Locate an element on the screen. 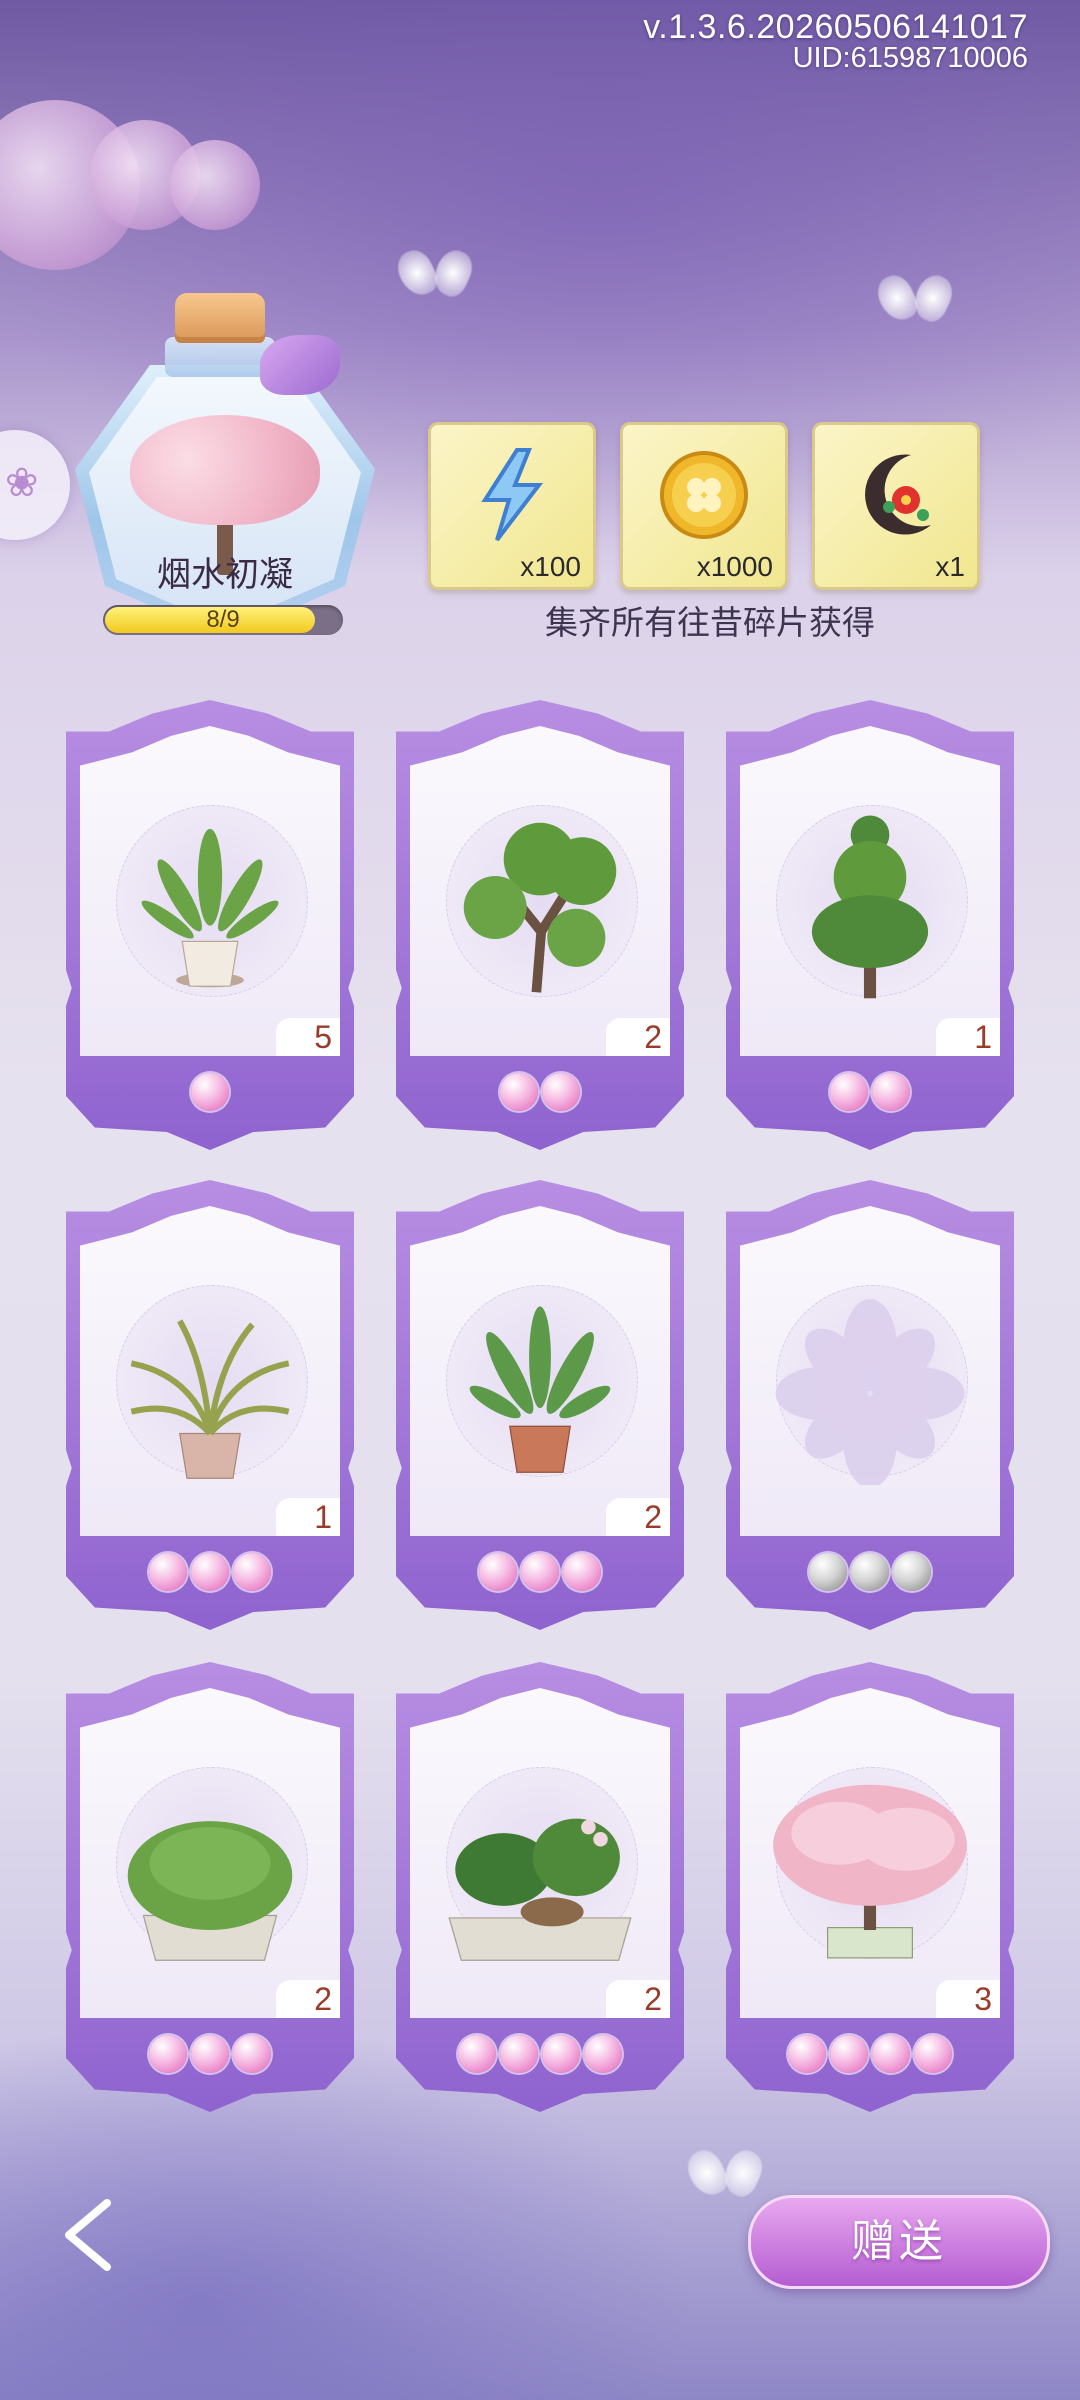  reward-qty: x1 is located at coordinates (950, 566).